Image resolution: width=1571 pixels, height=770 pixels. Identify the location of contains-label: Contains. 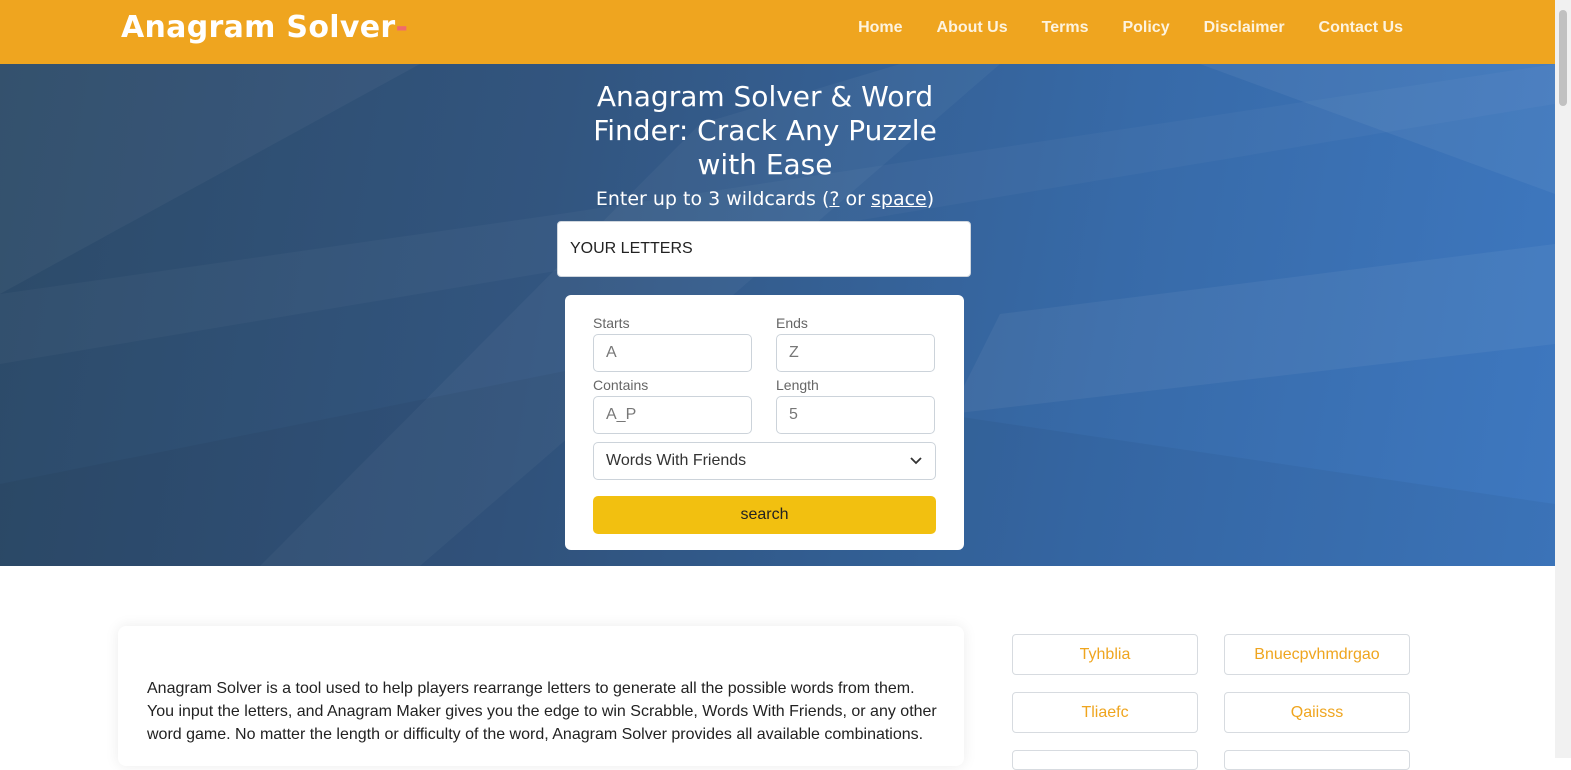
(621, 385).